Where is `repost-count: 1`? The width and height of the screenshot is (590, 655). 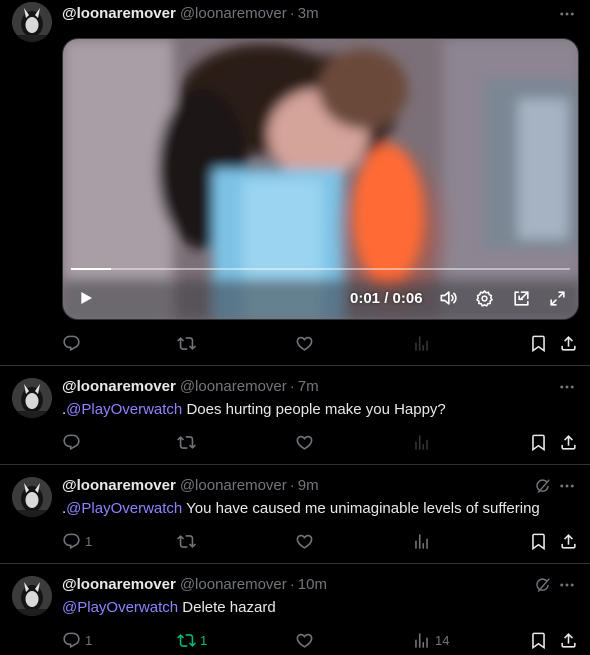
repost-count: 1 is located at coordinates (204, 640).